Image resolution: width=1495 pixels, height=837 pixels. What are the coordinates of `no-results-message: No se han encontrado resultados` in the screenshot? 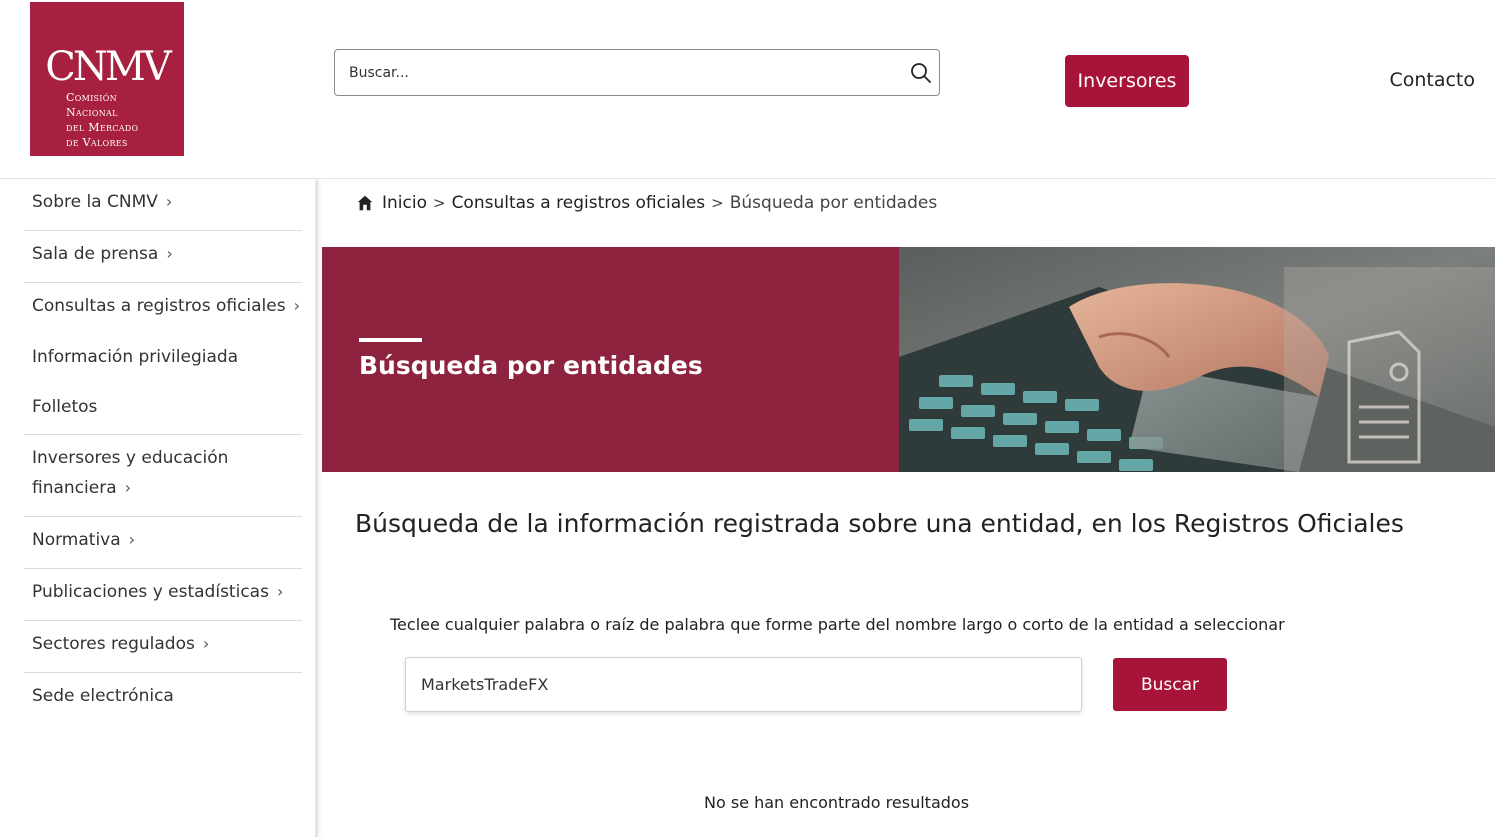 It's located at (837, 802).